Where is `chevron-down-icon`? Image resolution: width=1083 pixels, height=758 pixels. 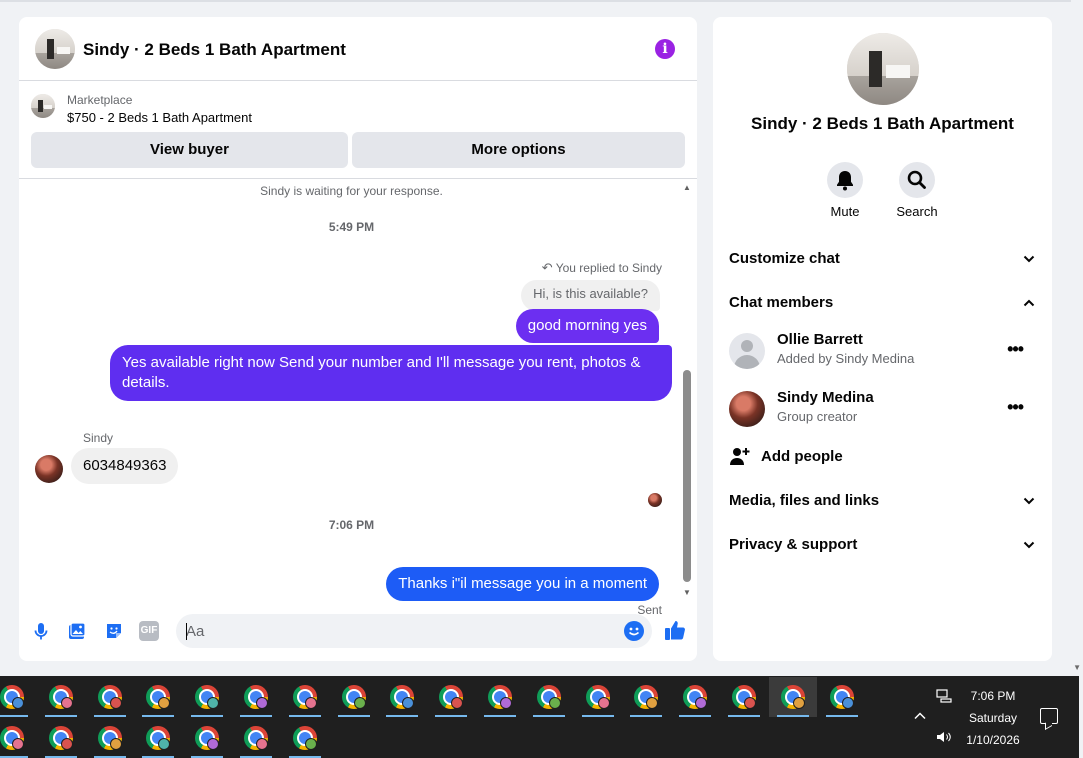
chevron-down-icon is located at coordinates (1029, 501).